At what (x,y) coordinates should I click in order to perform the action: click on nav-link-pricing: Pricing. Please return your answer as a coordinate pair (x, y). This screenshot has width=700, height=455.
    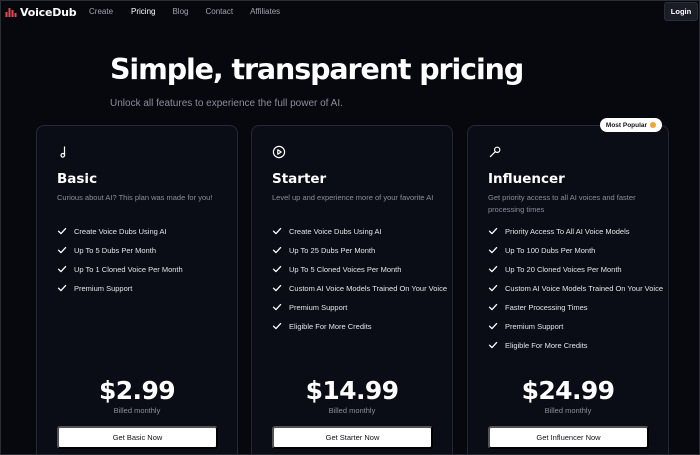
    Looking at the image, I should click on (143, 11).